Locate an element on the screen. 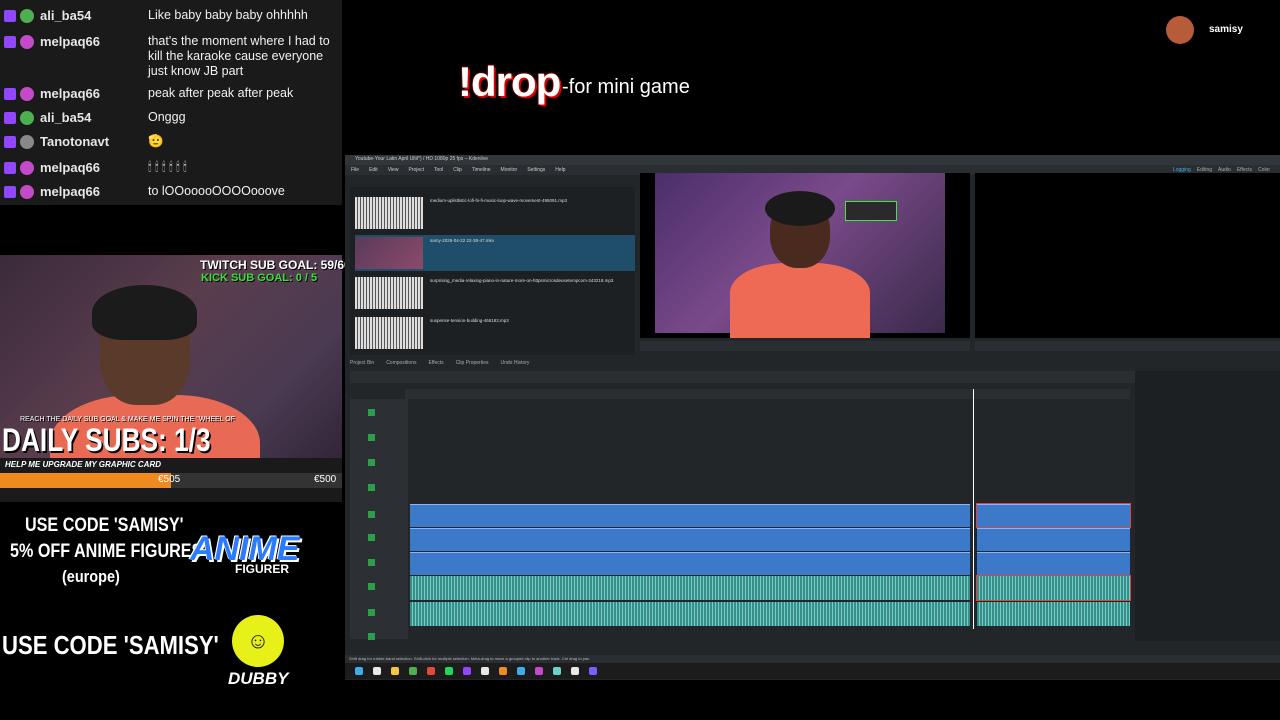 The image size is (1280, 720). chat-message: Tanotonavt 🫡 is located at coordinates (171, 139).